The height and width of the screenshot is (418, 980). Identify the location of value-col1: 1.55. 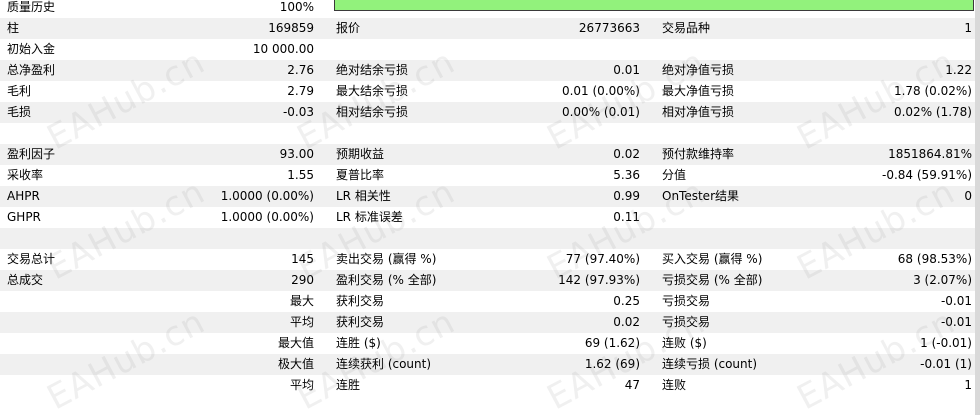
(300, 175).